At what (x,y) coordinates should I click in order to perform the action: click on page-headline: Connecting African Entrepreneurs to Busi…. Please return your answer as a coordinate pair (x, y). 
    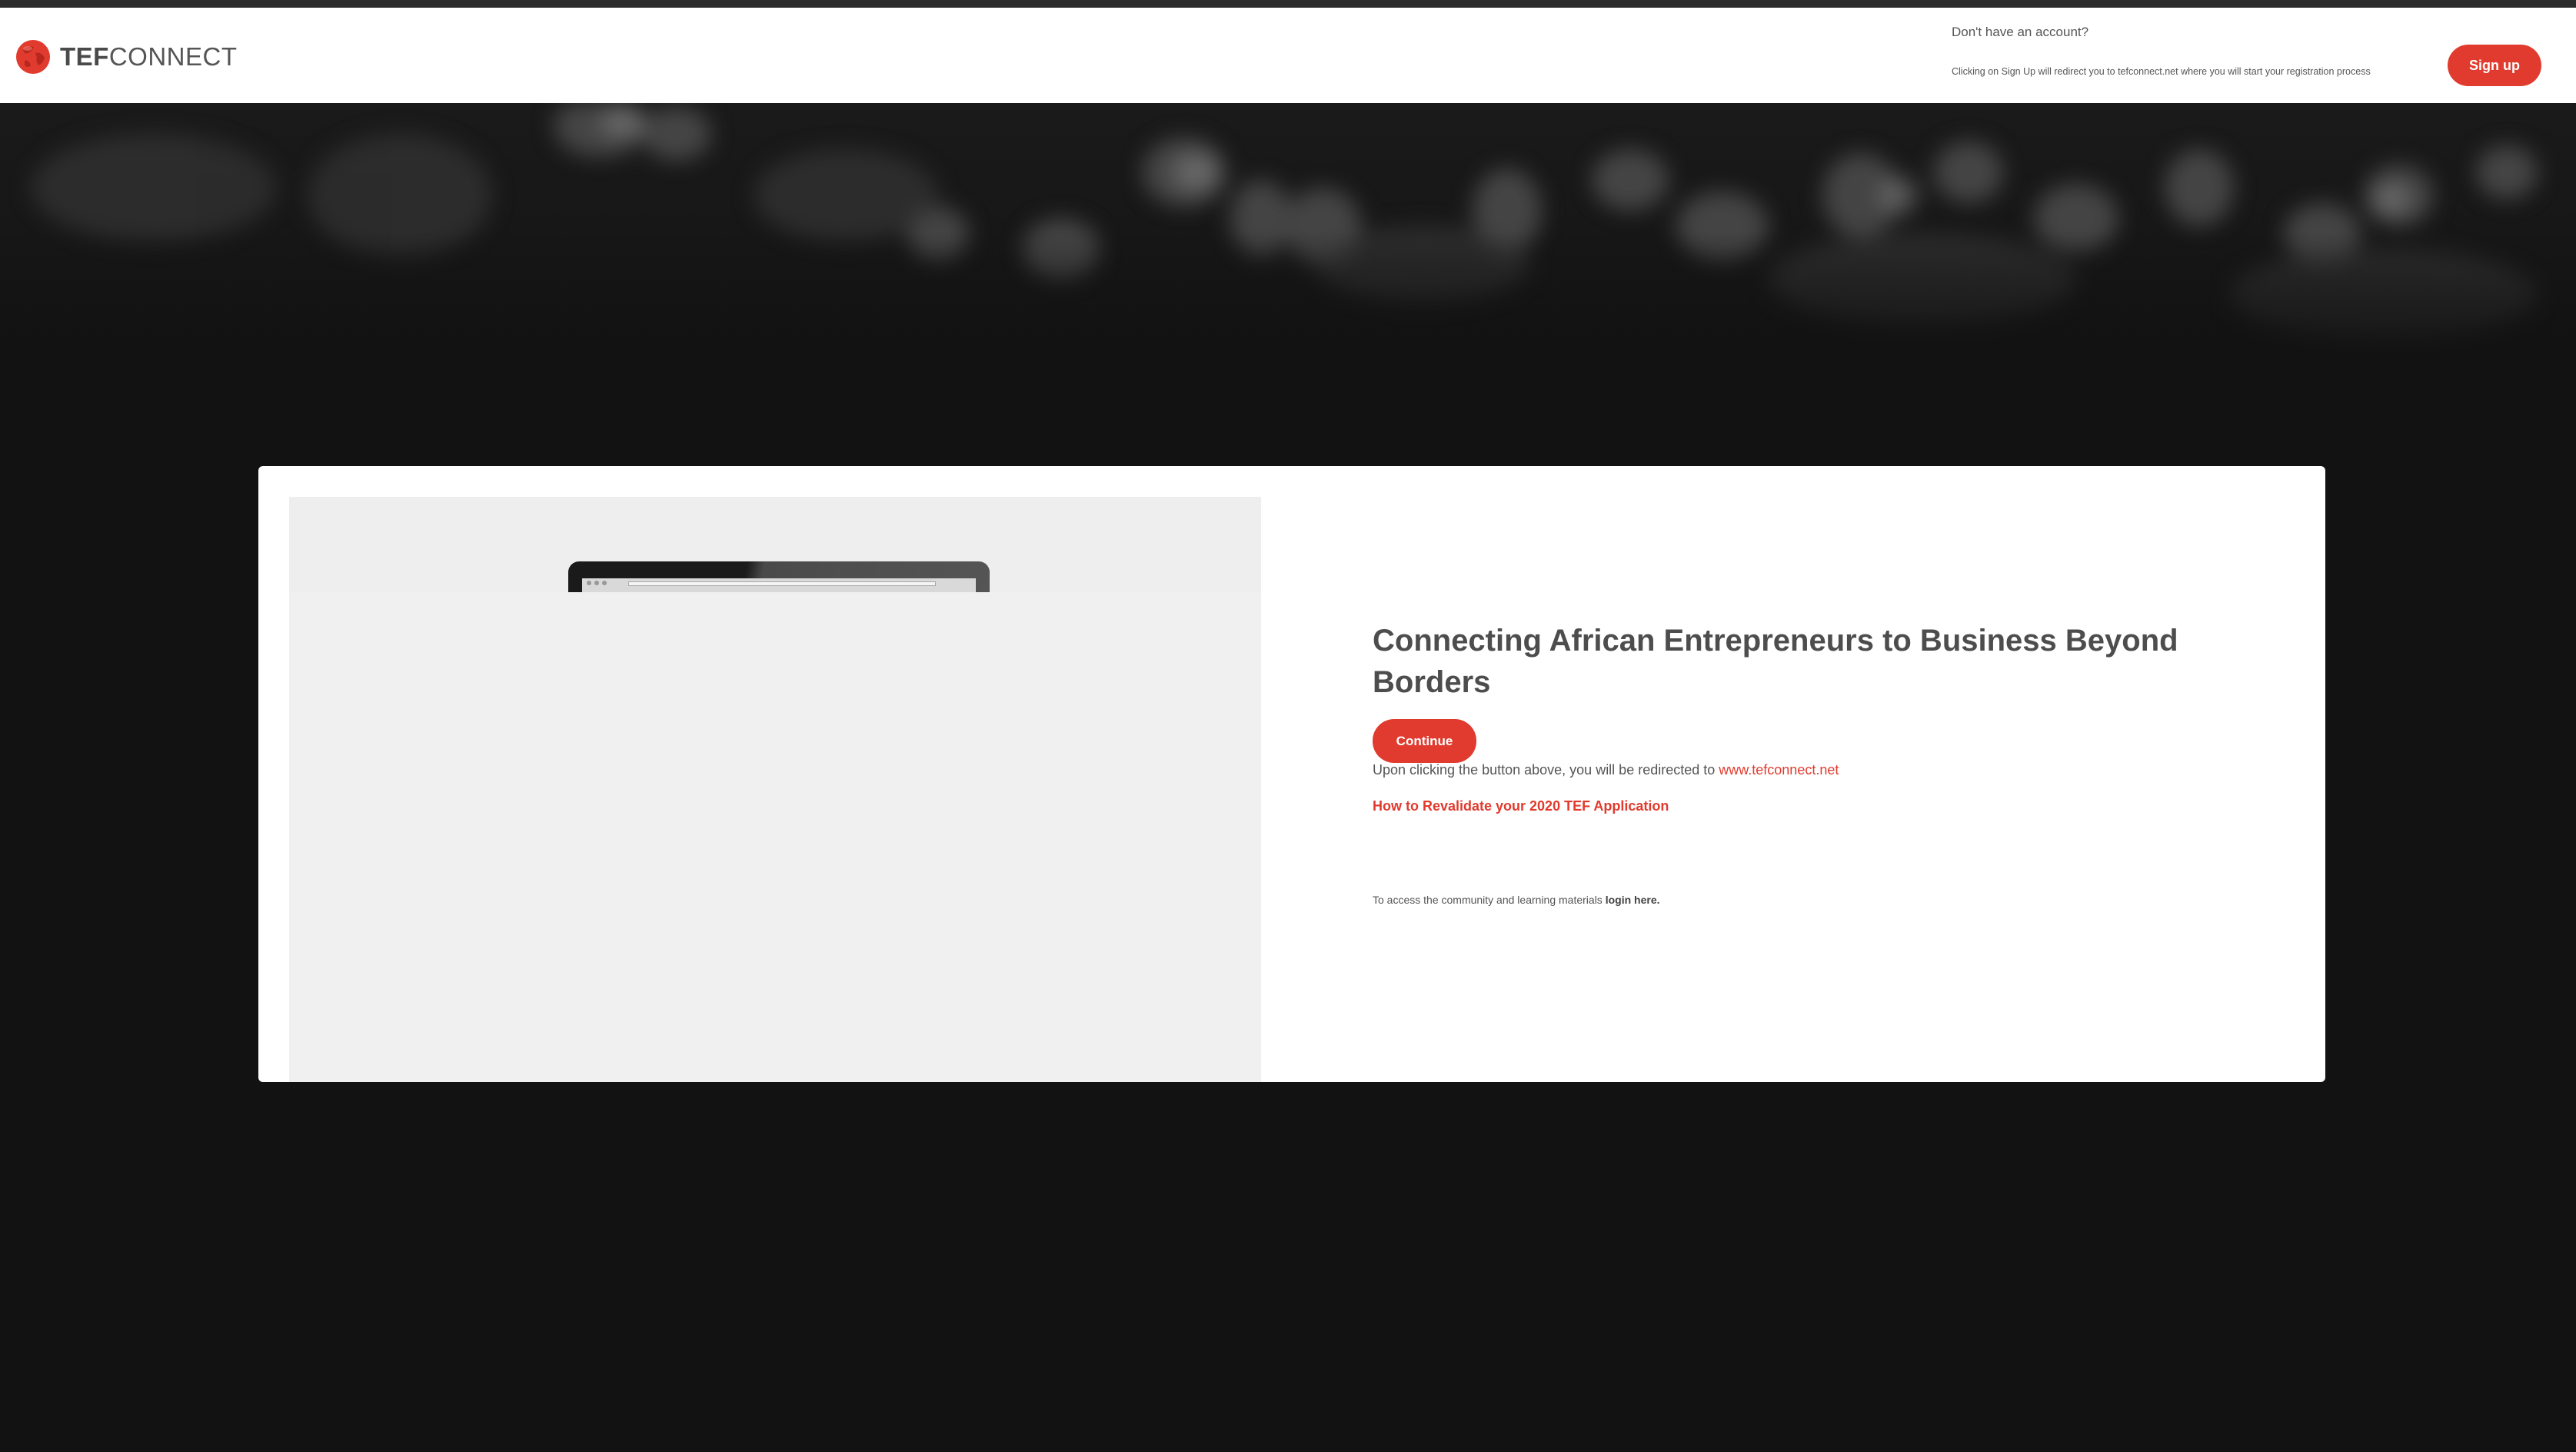
    Looking at the image, I should click on (1775, 661).